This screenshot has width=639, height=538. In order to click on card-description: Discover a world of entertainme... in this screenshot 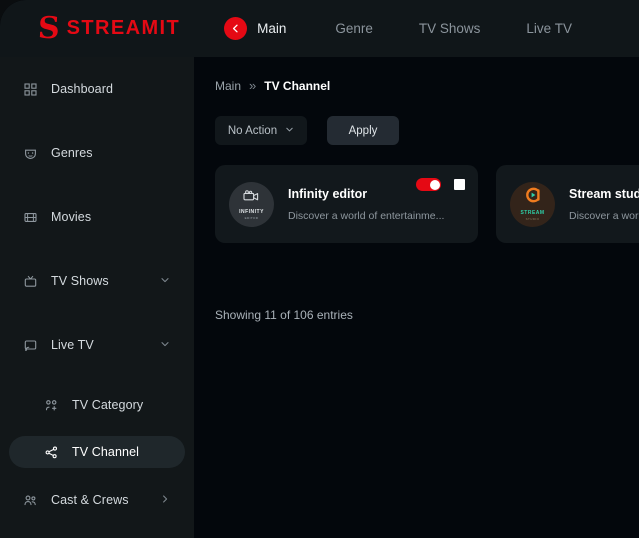, I will do `click(366, 215)`.